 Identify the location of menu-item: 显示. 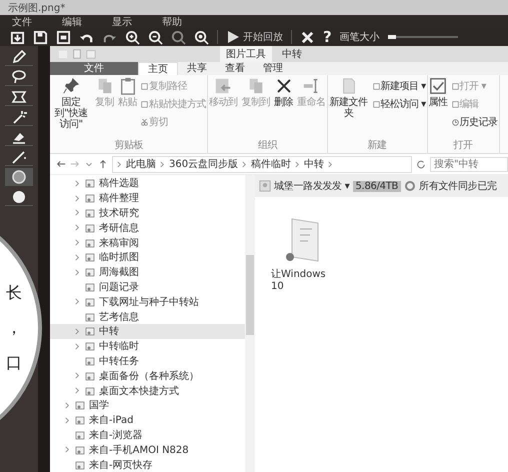
(122, 21).